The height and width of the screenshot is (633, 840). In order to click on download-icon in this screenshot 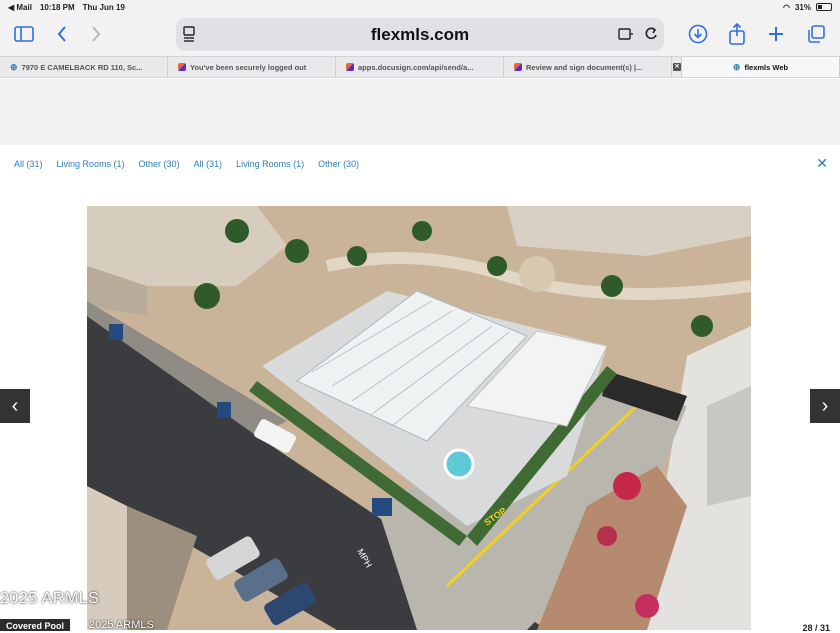, I will do `click(698, 34)`.